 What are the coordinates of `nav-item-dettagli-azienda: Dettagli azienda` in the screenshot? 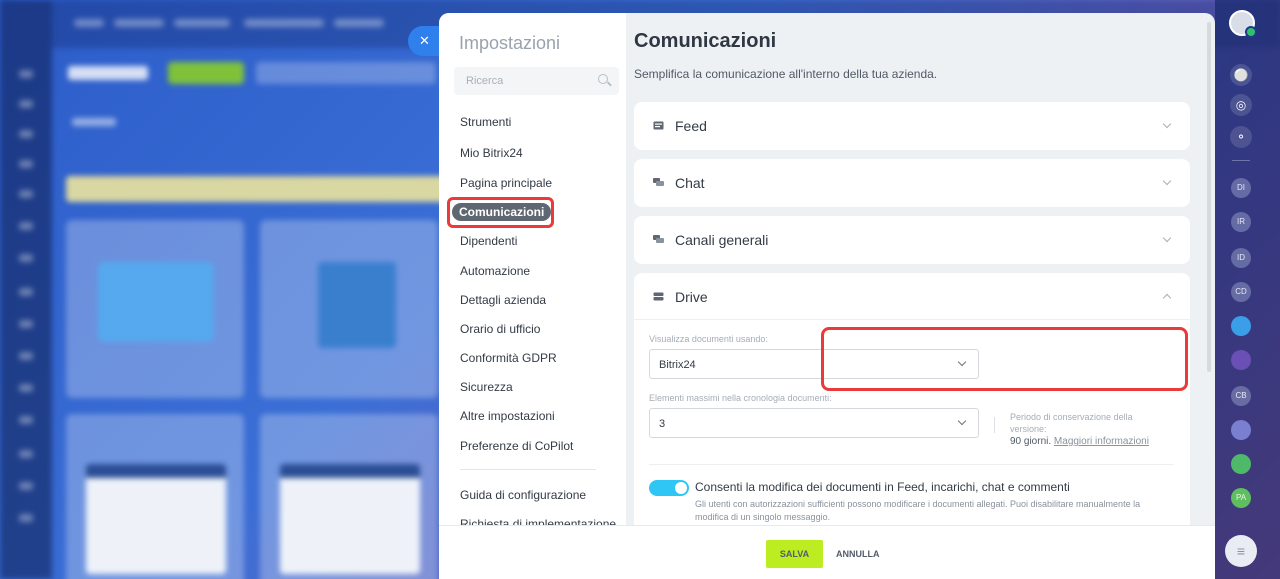 It's located at (503, 300).